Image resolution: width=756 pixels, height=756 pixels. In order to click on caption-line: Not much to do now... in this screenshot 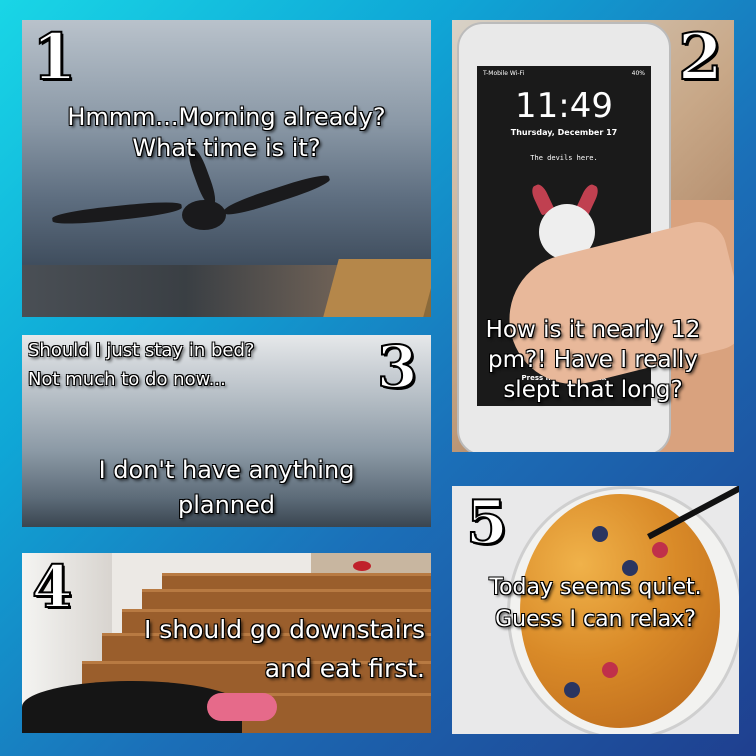, I will do `click(127, 379)`.